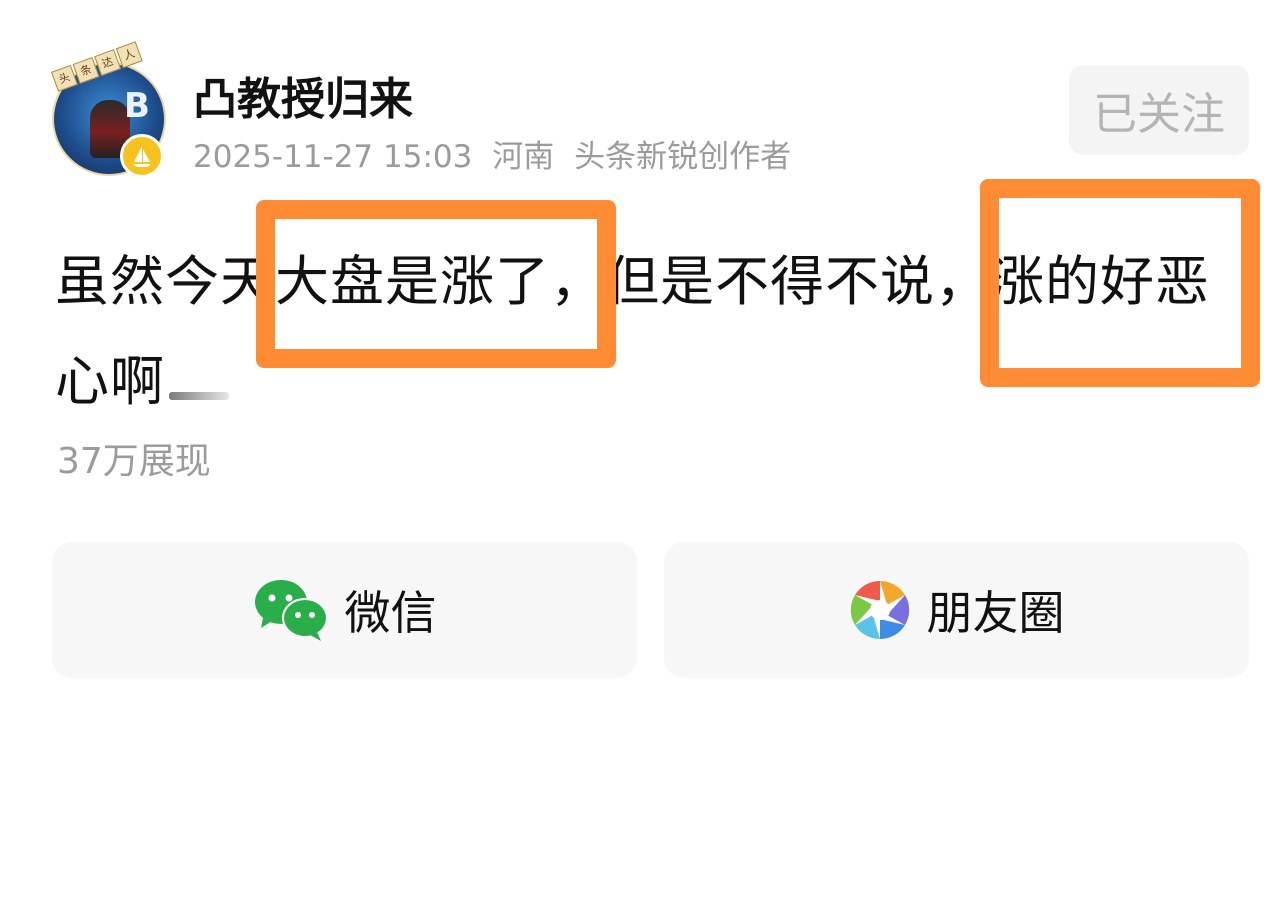 Image resolution: width=1280 pixels, height=915 pixels. I want to click on post-location: 河南, so click(523, 157).